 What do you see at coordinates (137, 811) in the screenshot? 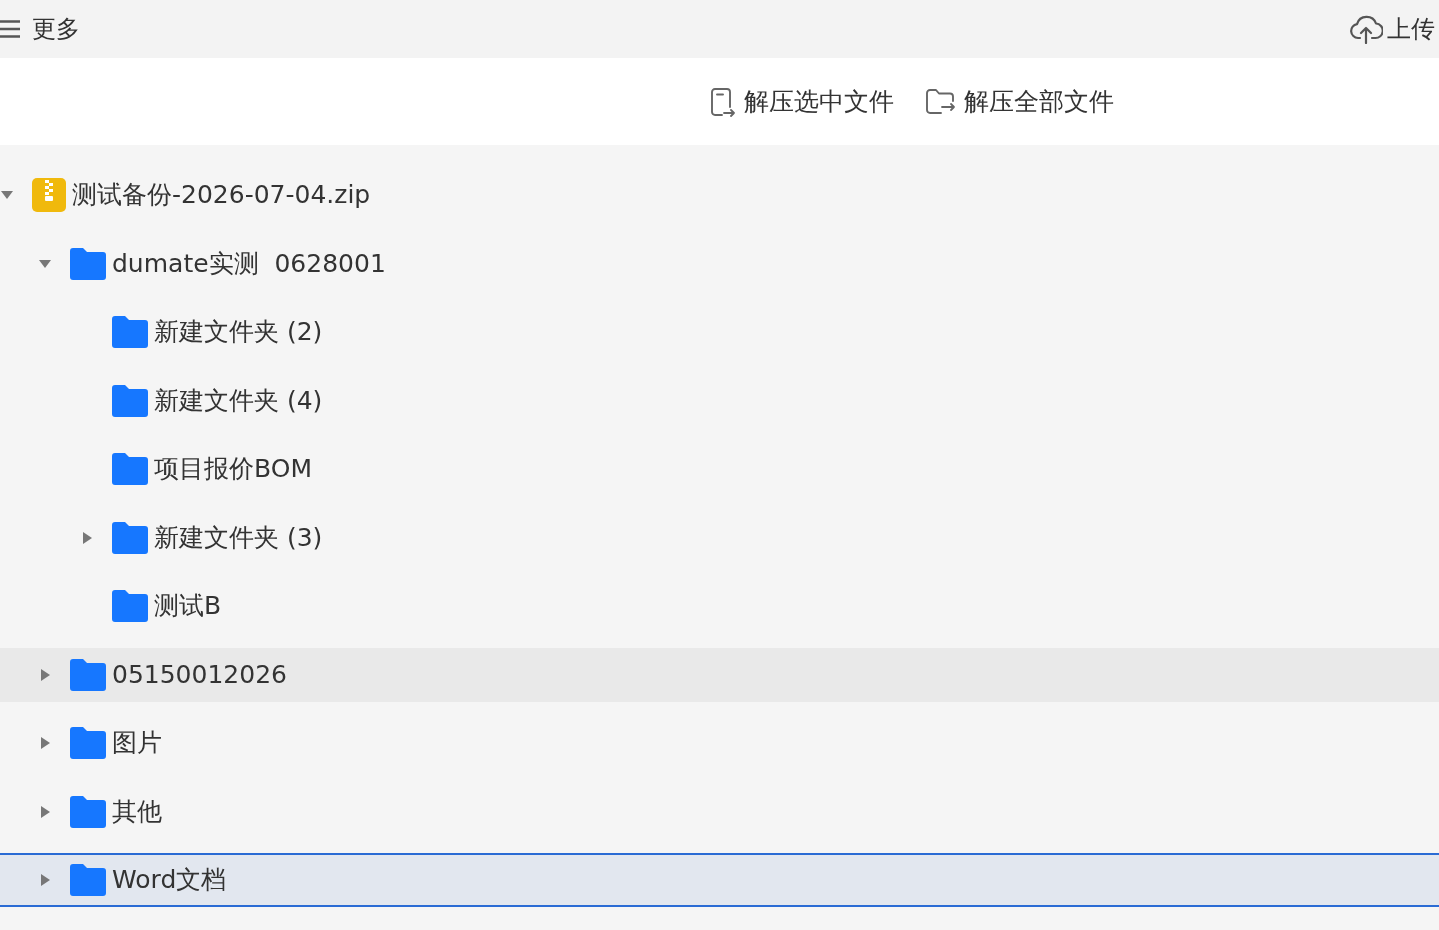
I see `folder-name: 其他` at bounding box center [137, 811].